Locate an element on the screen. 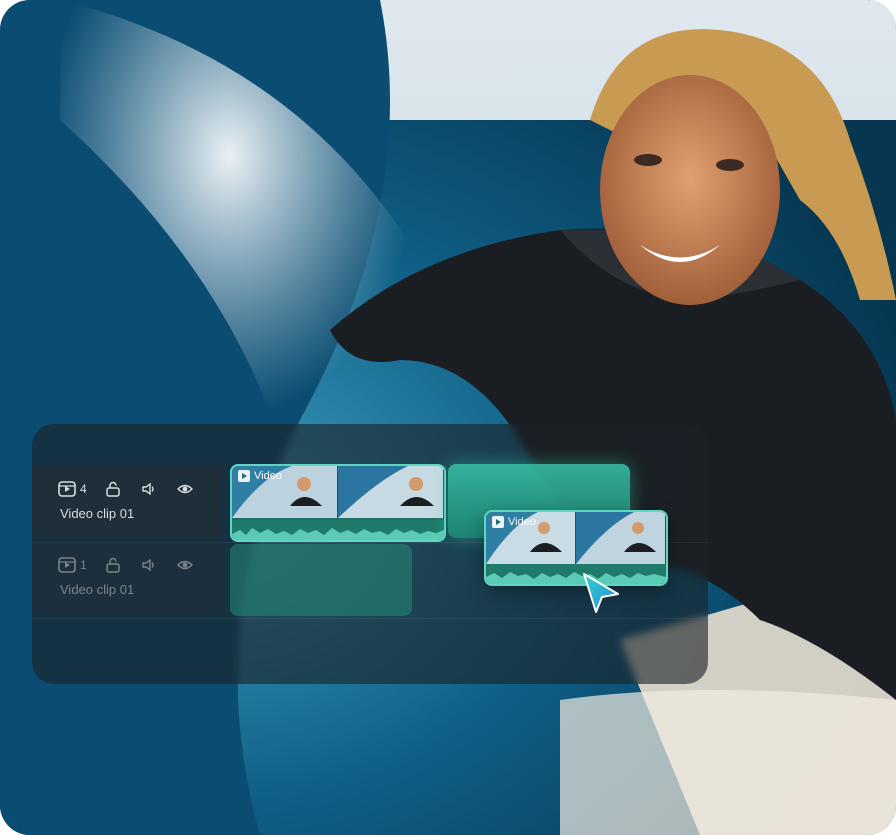 The image size is (896, 835). track-controls: 4 is located at coordinates (125, 489).